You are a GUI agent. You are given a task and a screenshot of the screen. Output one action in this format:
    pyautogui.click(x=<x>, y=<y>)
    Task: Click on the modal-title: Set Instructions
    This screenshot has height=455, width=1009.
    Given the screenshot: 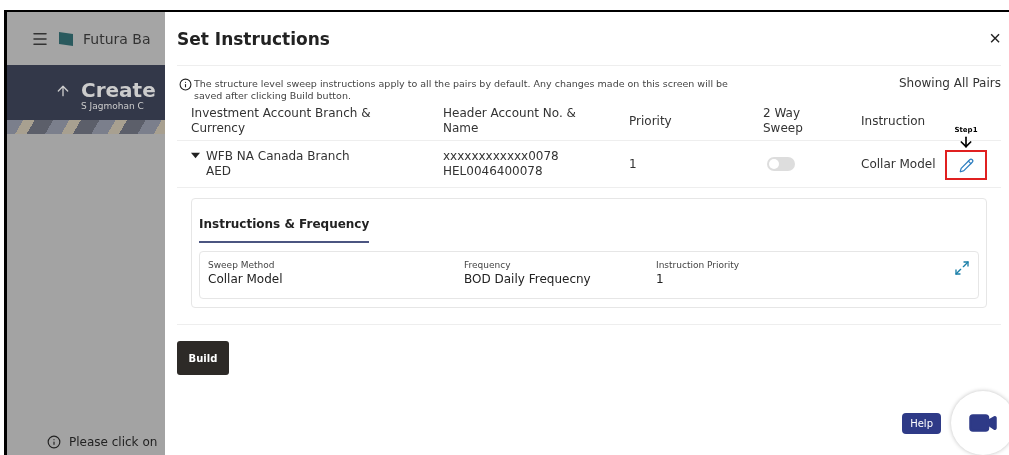 What is the action you would take?
    pyautogui.click(x=253, y=38)
    